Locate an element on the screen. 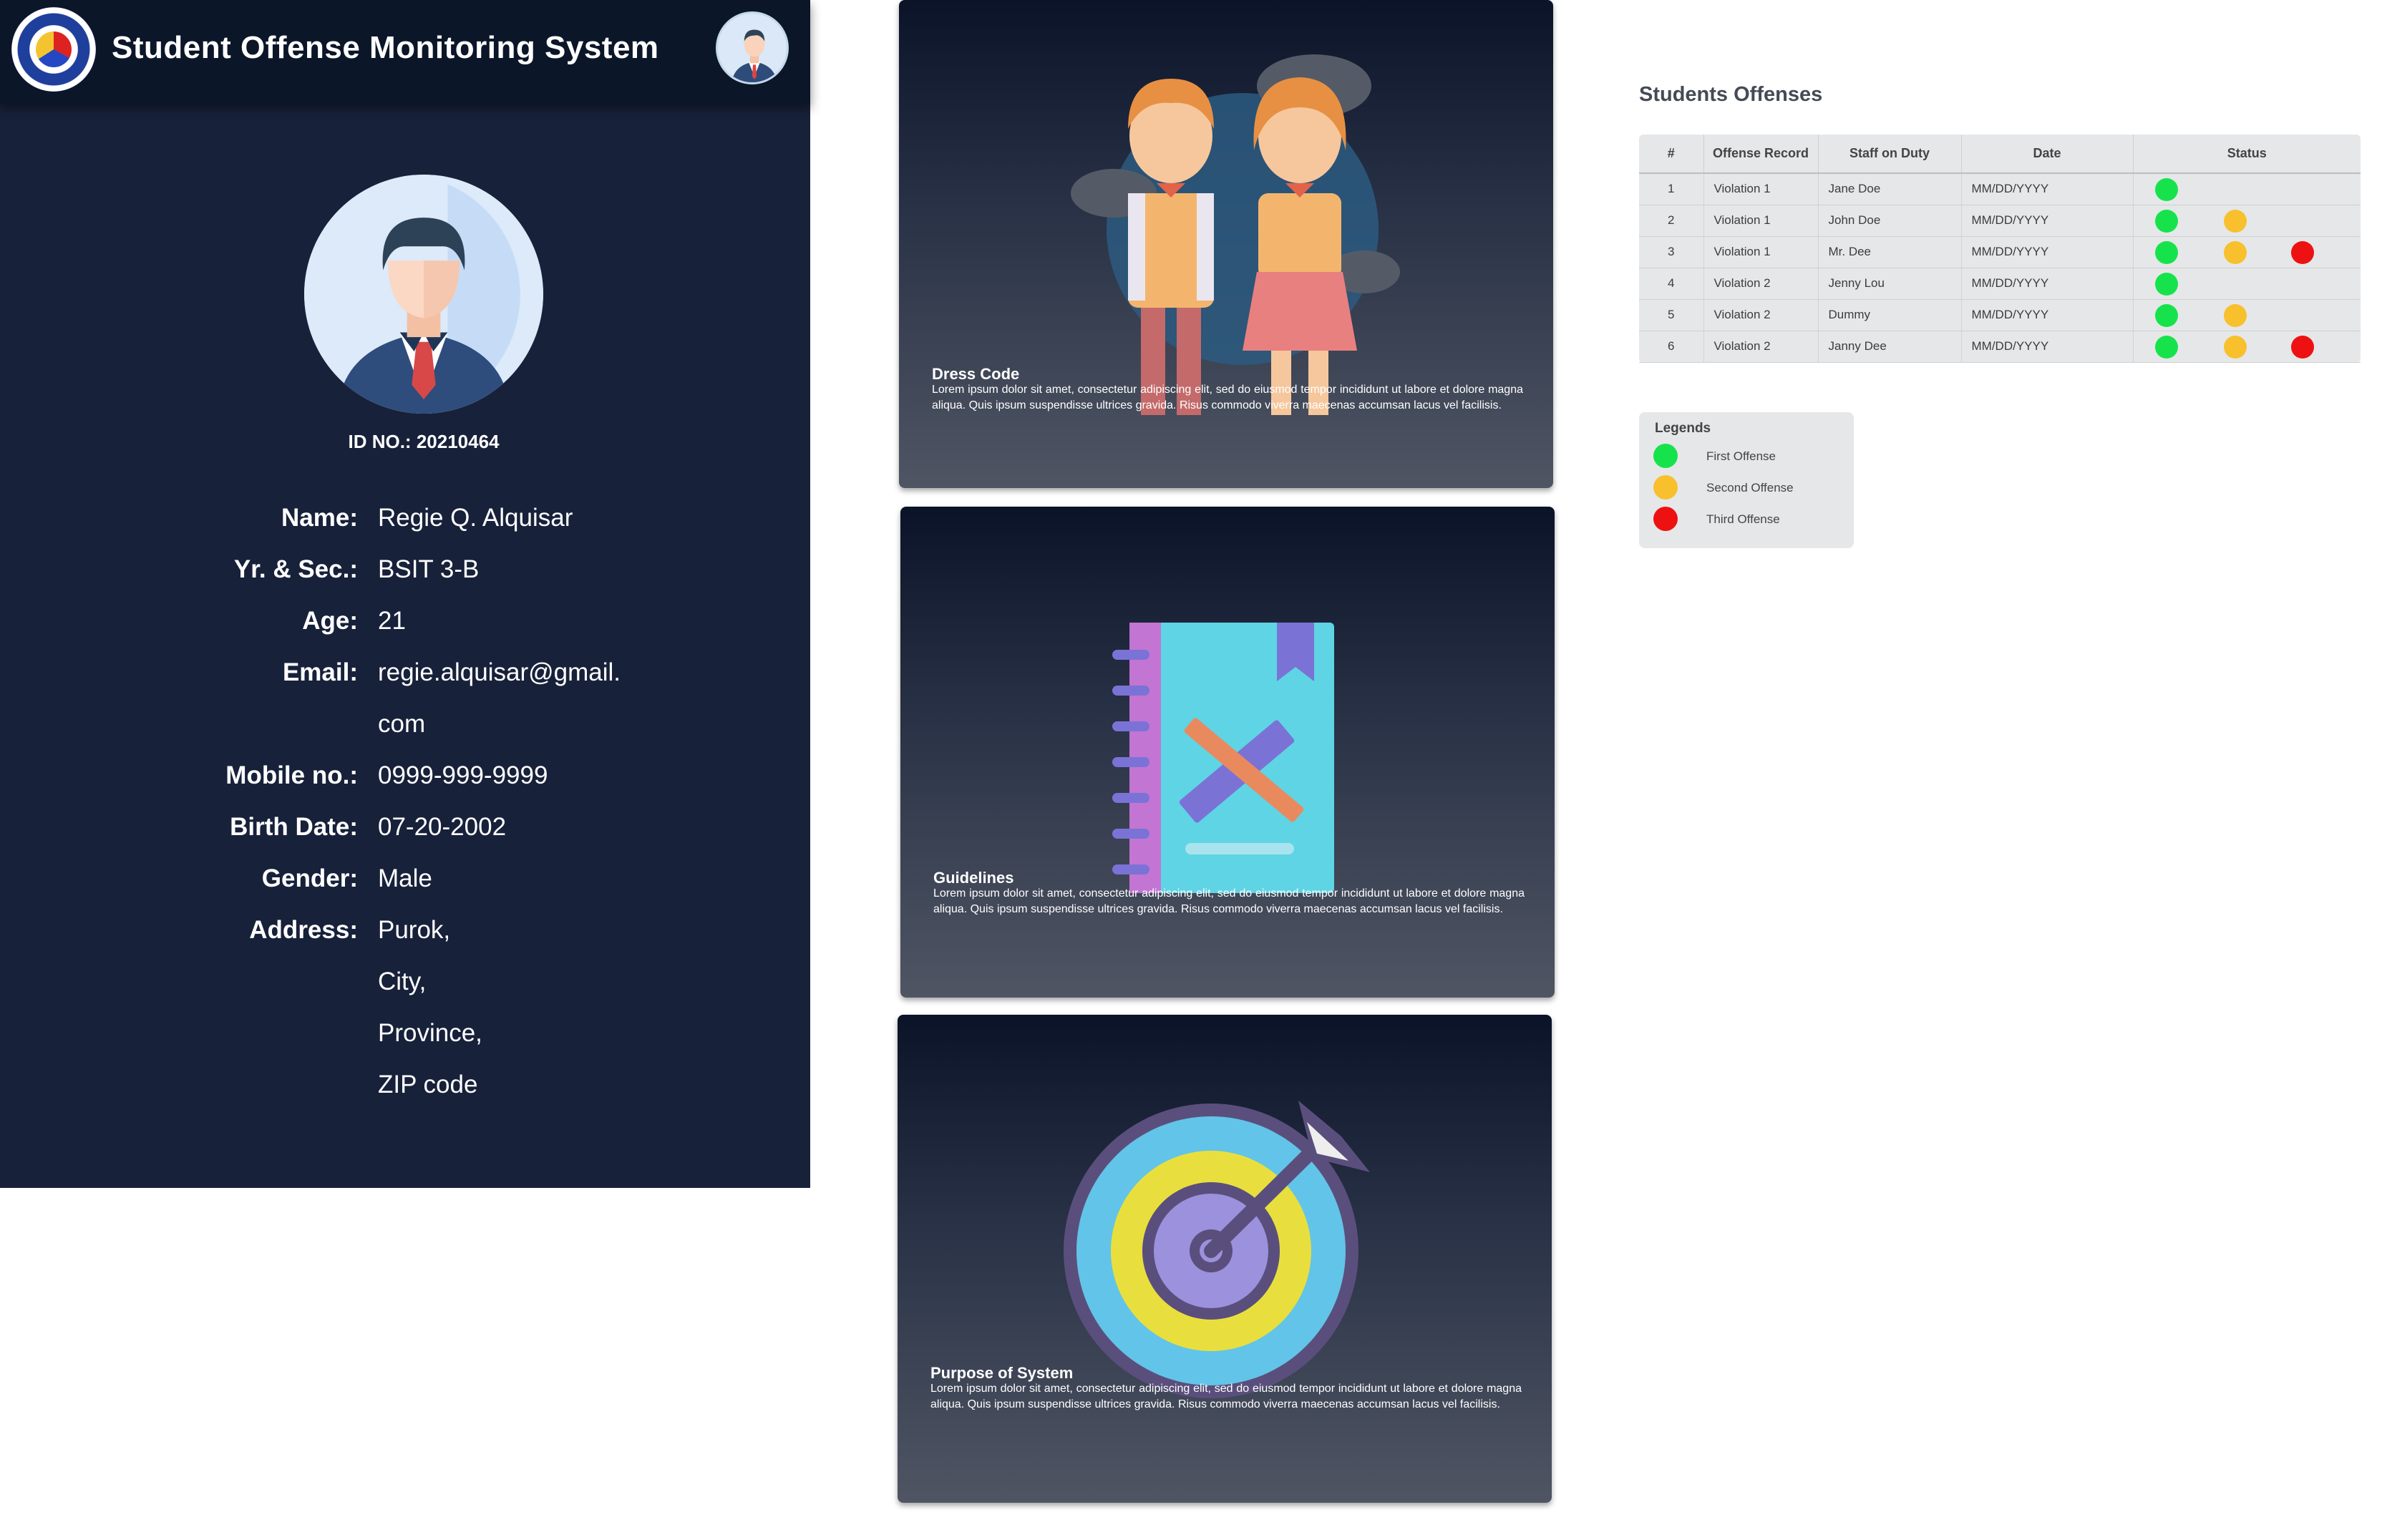  age-label: Age: is located at coordinates (330, 621).